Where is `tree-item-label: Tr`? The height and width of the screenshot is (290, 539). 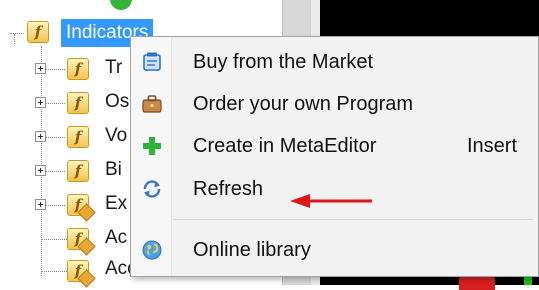
tree-item-label: Tr is located at coordinates (114, 67).